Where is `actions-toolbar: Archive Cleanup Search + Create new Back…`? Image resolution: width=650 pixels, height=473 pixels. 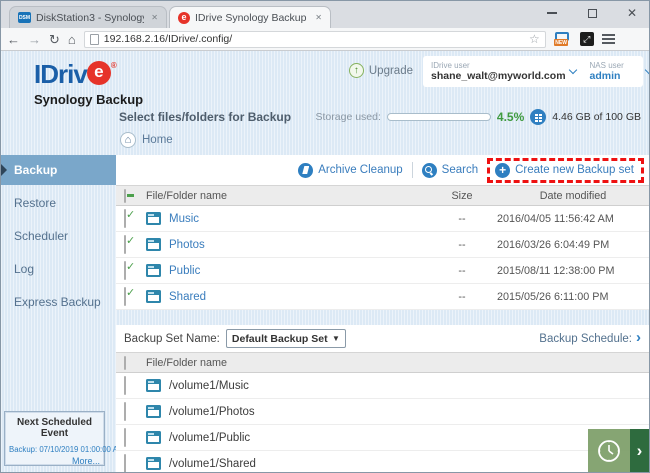
actions-toolbar: Archive Cleanup Search + Create new Back… is located at coordinates (382, 170).